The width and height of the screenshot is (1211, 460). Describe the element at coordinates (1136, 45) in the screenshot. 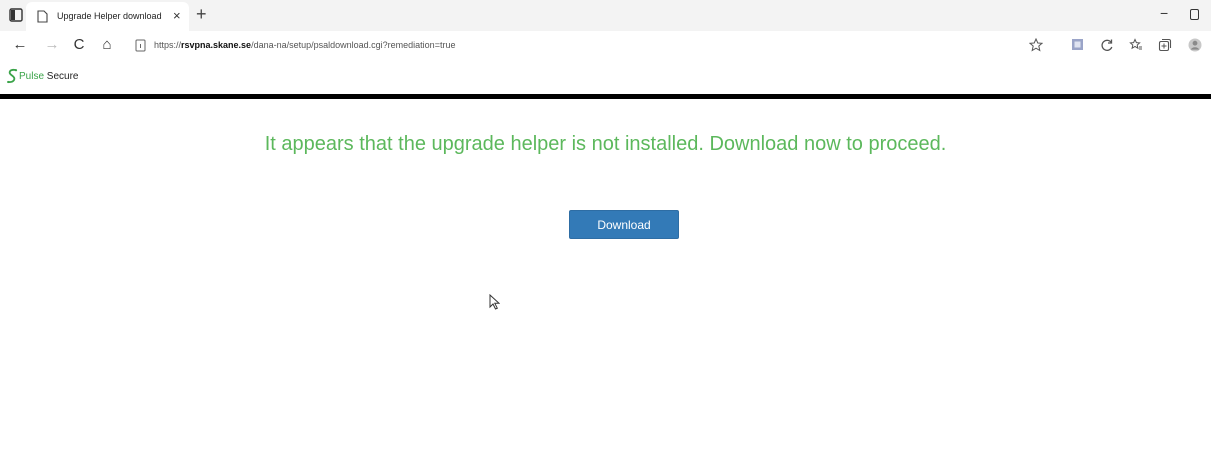

I see `favorites-icon` at that location.